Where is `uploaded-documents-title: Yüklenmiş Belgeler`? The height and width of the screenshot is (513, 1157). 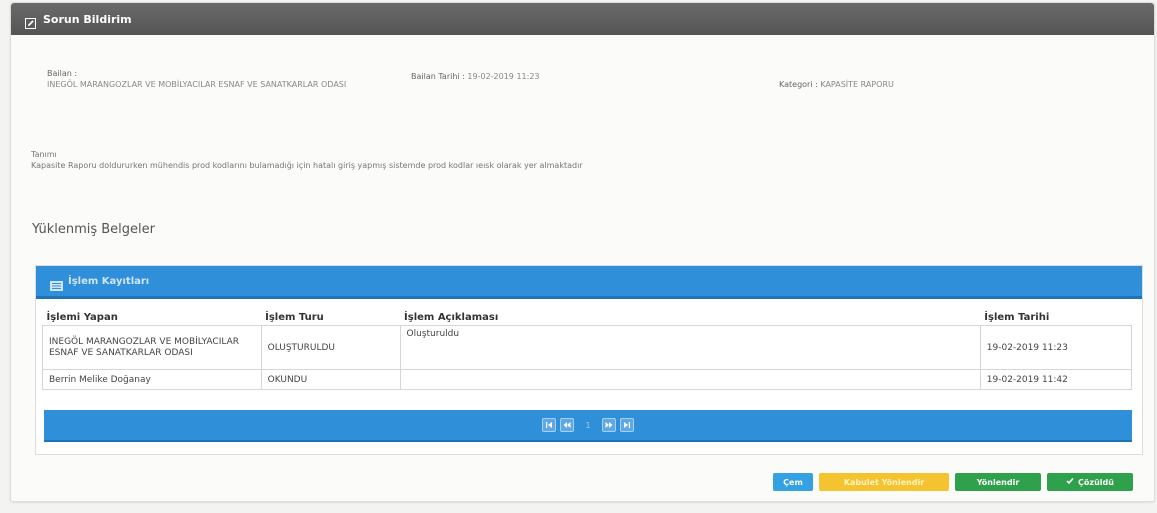 uploaded-documents-title: Yüklenmiş Belgeler is located at coordinates (93, 229).